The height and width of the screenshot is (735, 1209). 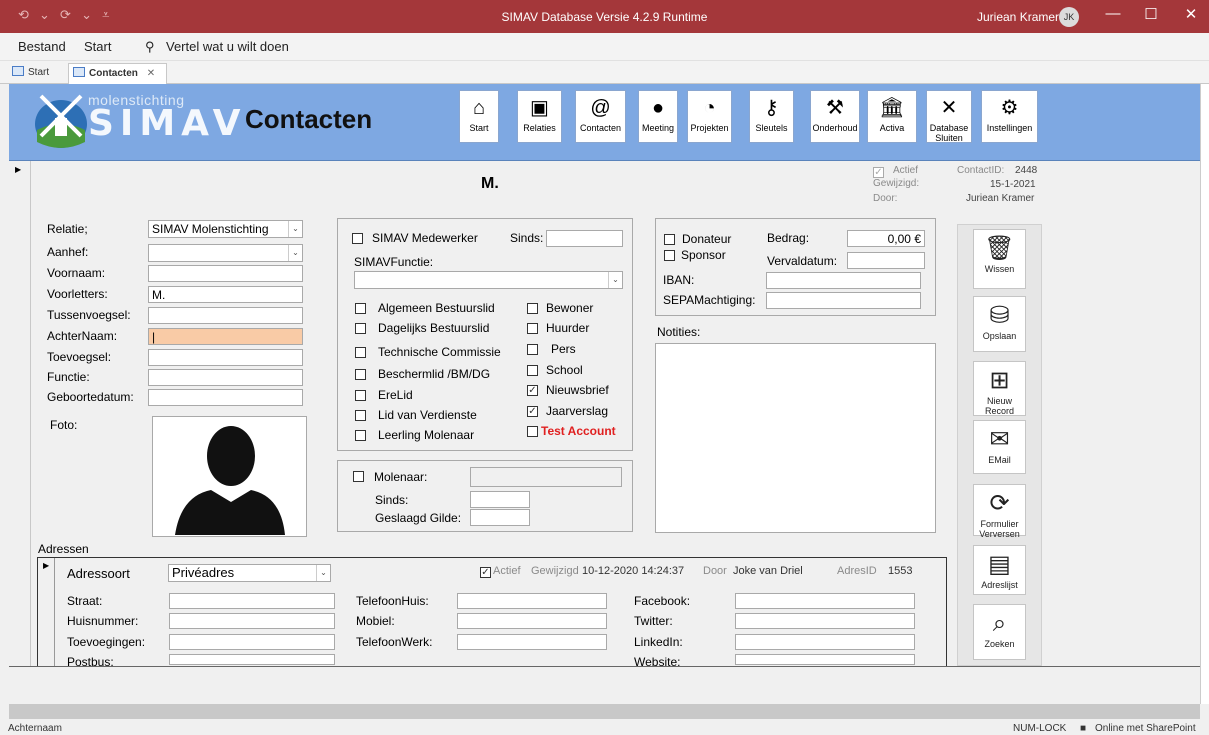 What do you see at coordinates (1113, 13) in the screenshot?
I see `minimize-icon: —` at bounding box center [1113, 13].